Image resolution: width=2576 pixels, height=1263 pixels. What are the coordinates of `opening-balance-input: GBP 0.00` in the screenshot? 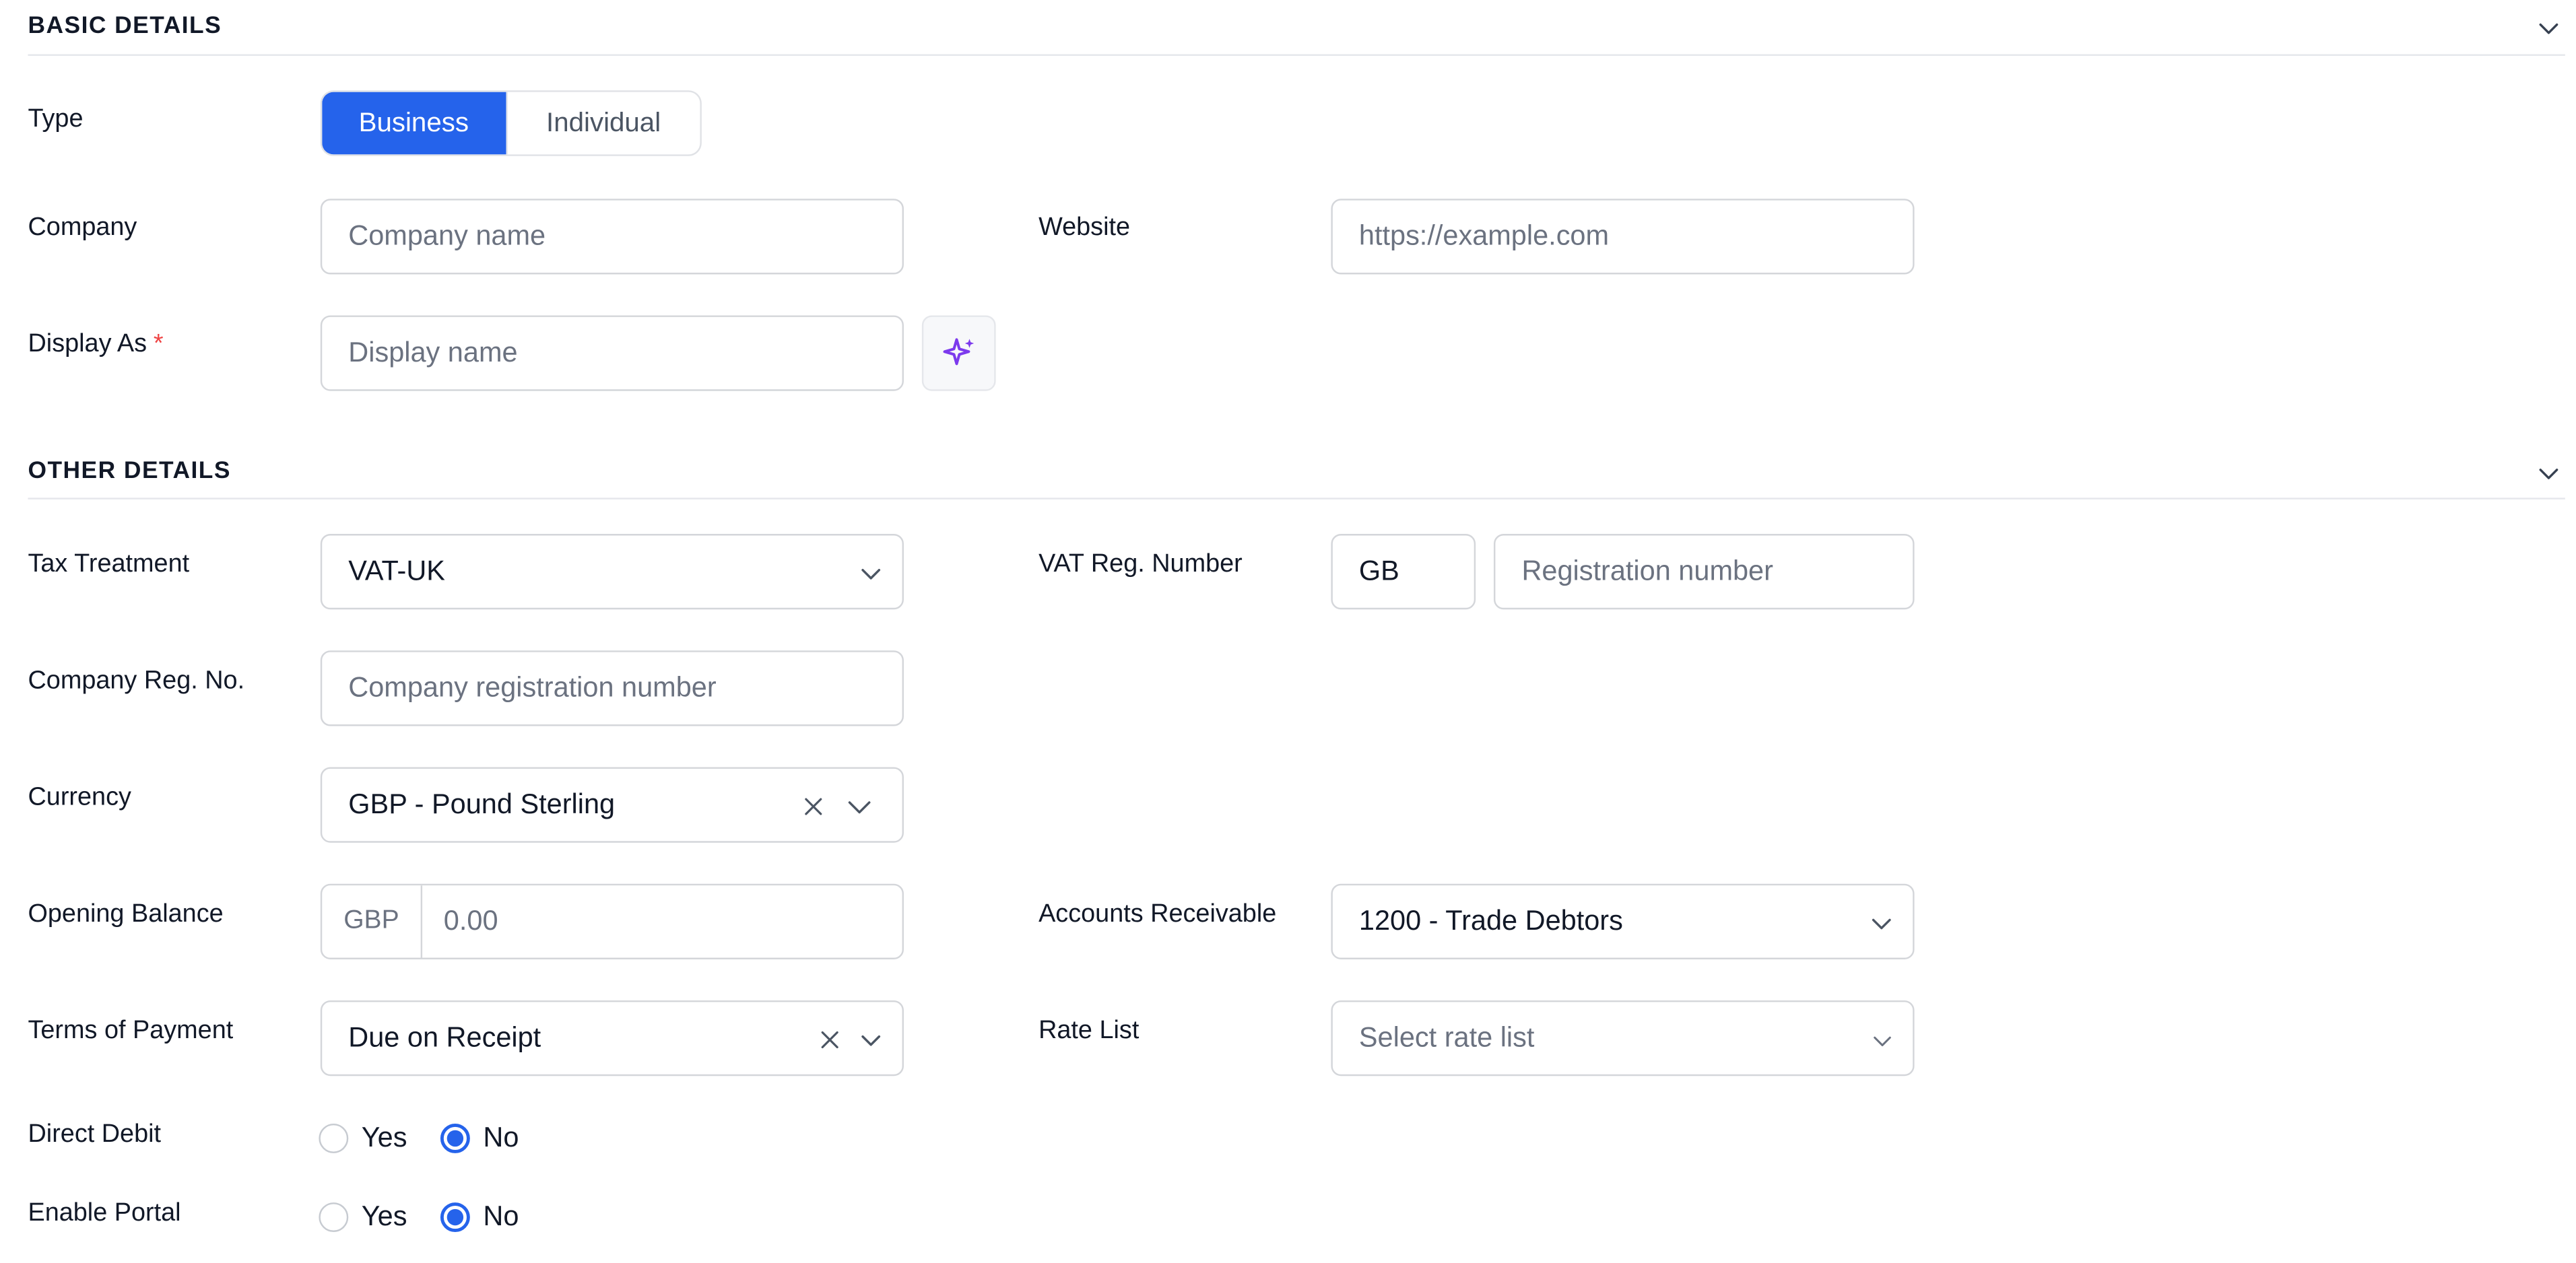 It's located at (612, 921).